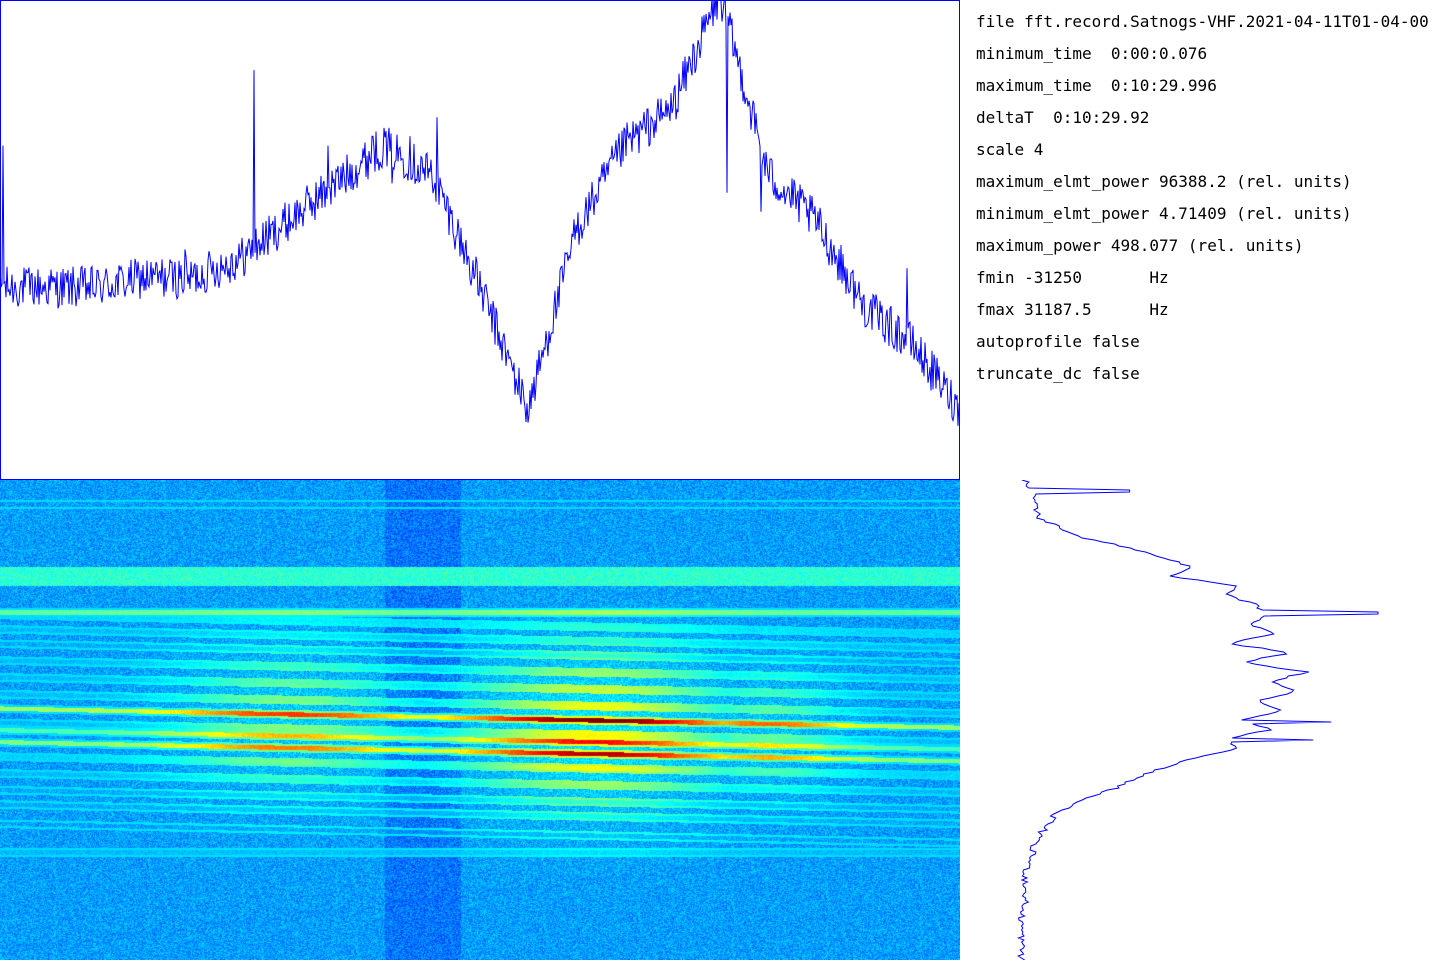 This screenshot has height=960, width=1440. What do you see at coordinates (1140, 245) in the screenshot?
I see `info-maximum-power: maximum_power 498.077 (rel. units)` at bounding box center [1140, 245].